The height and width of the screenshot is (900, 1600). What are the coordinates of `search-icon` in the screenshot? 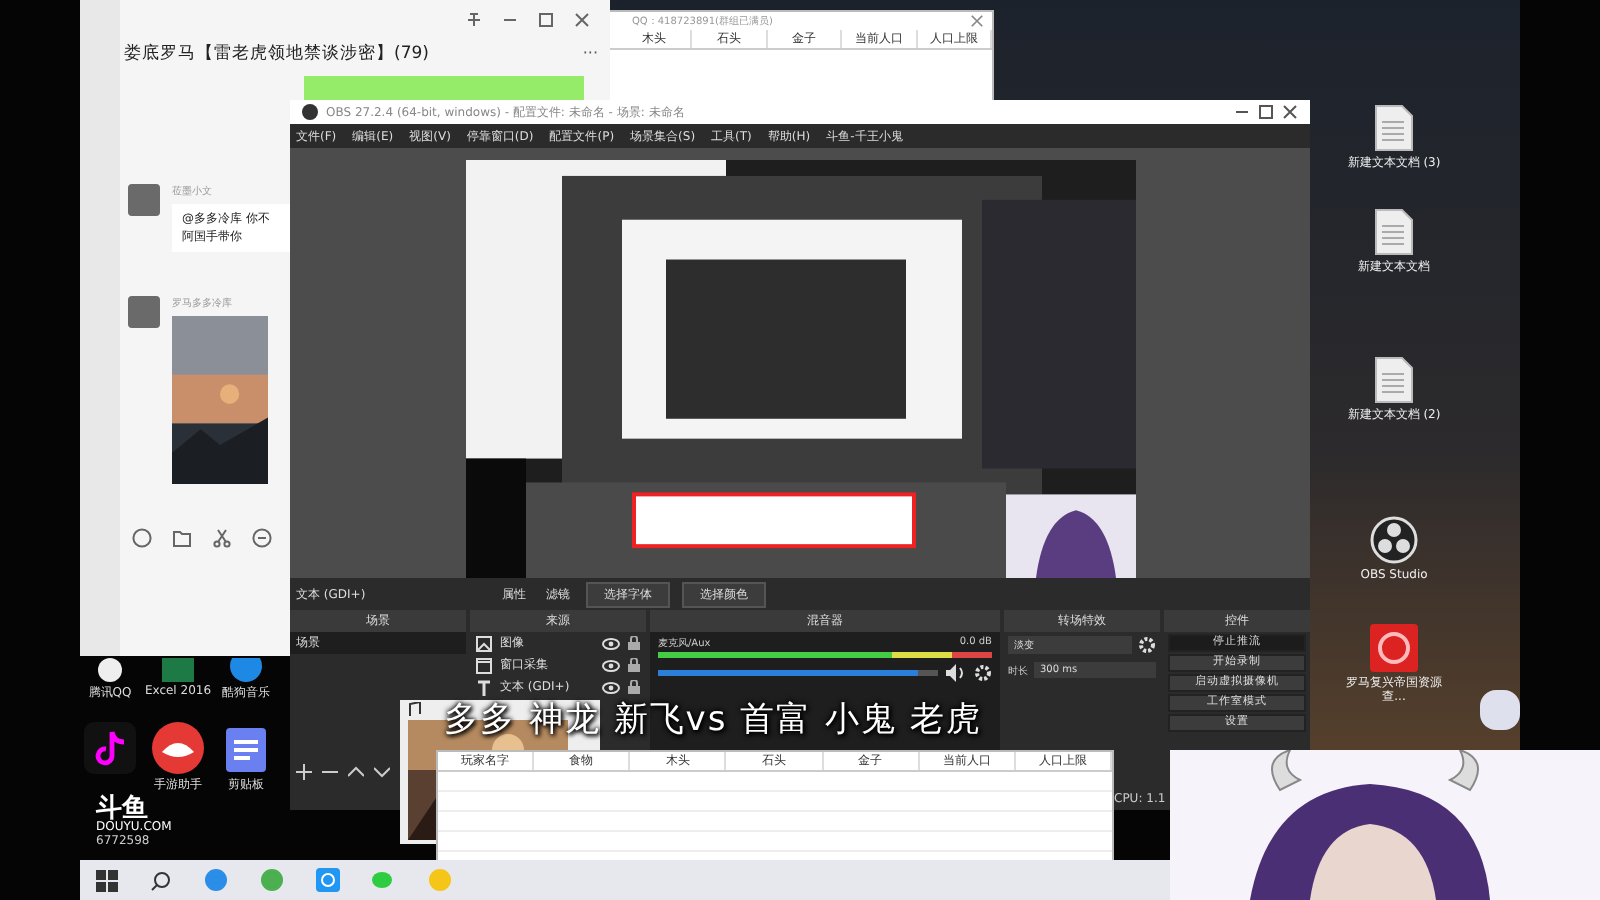 It's located at (161, 880).